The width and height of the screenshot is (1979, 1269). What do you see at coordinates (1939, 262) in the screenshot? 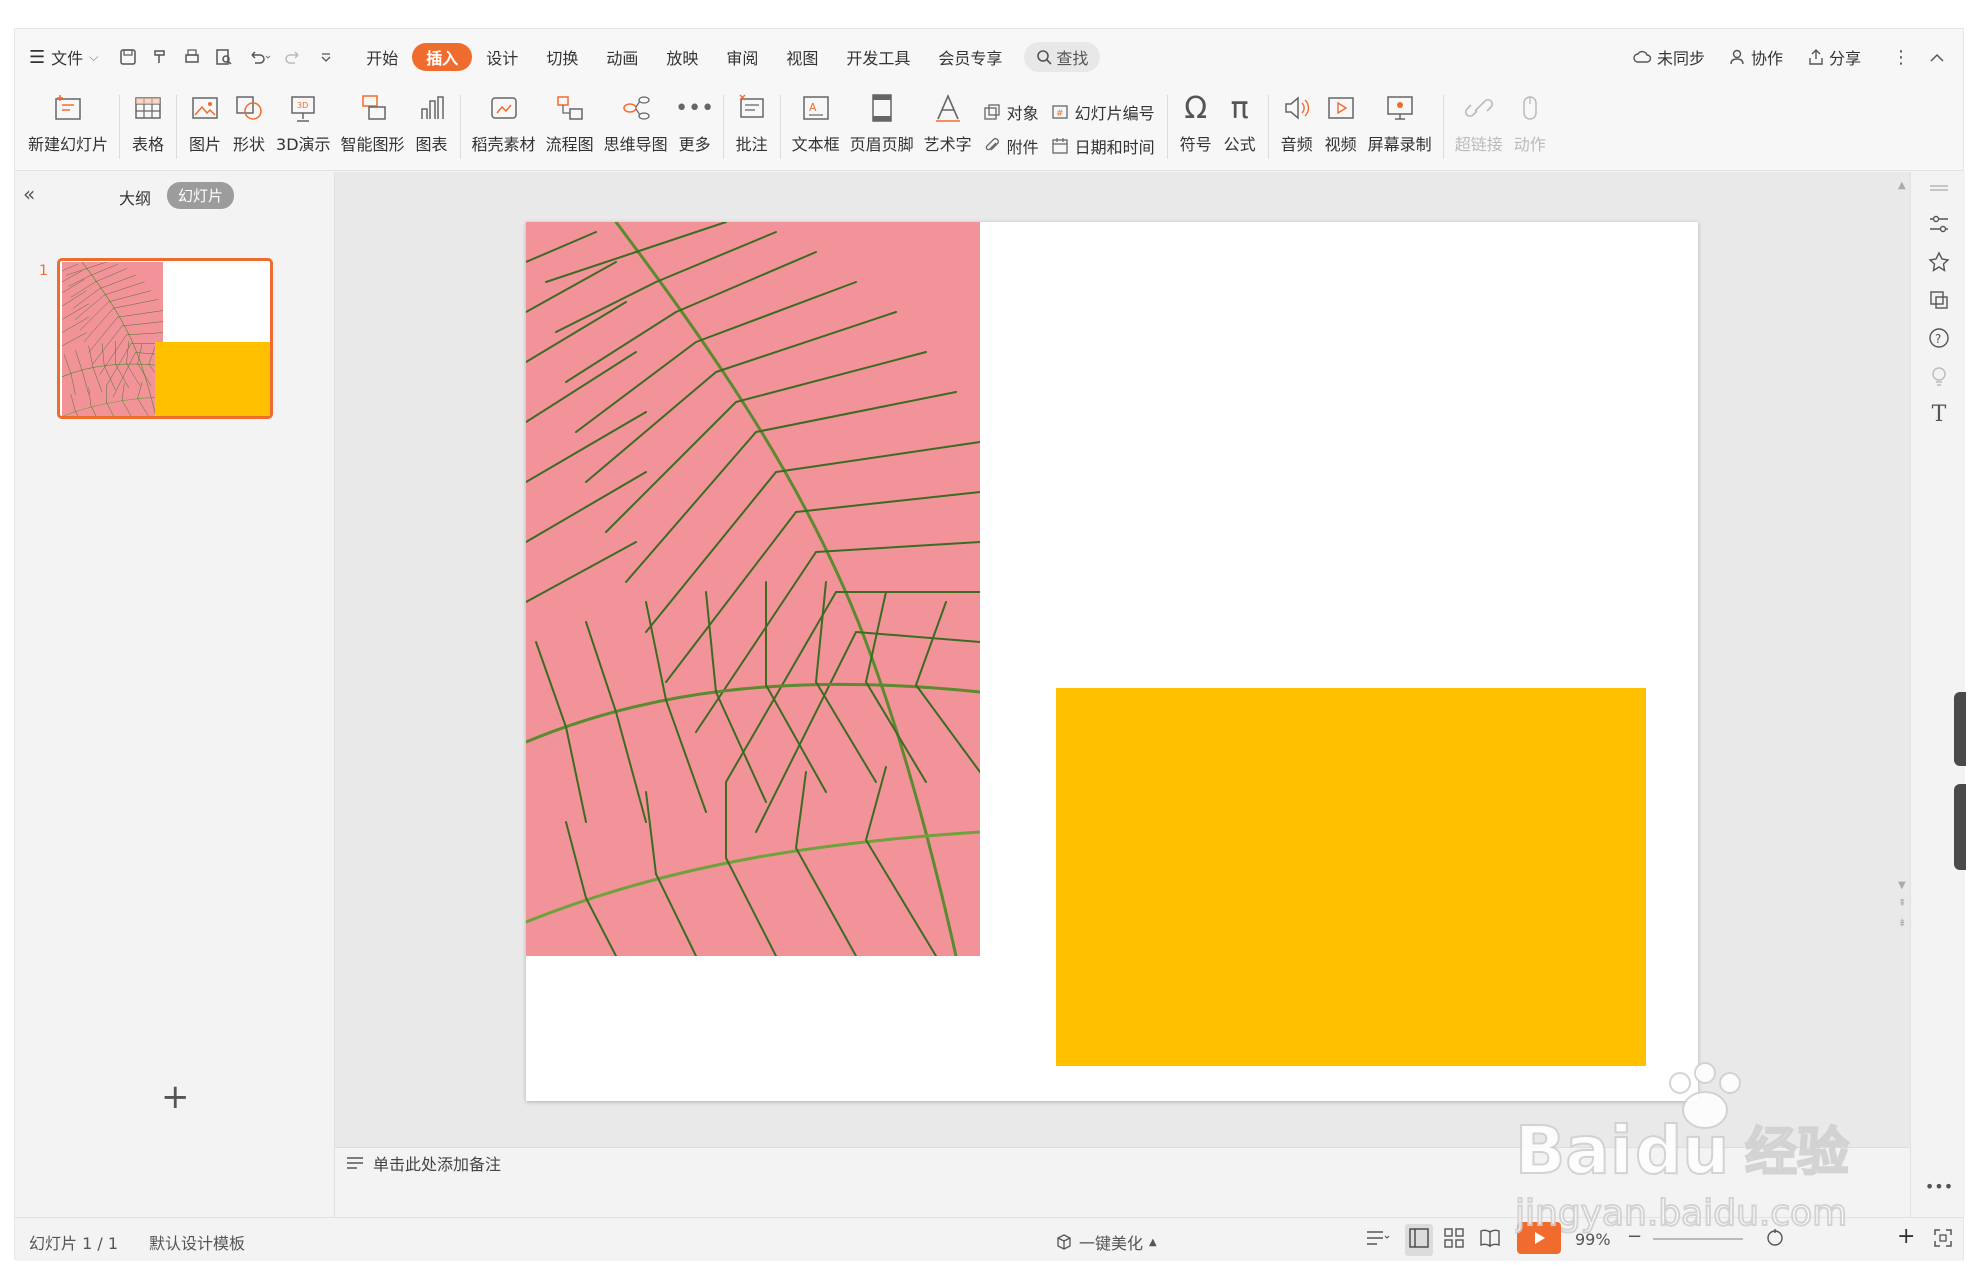
I see `star-icon` at bounding box center [1939, 262].